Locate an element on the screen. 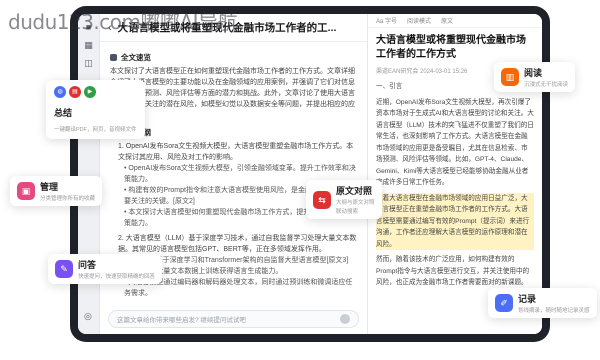  compare-card-sub2: 联动搜索 is located at coordinates (347, 212).